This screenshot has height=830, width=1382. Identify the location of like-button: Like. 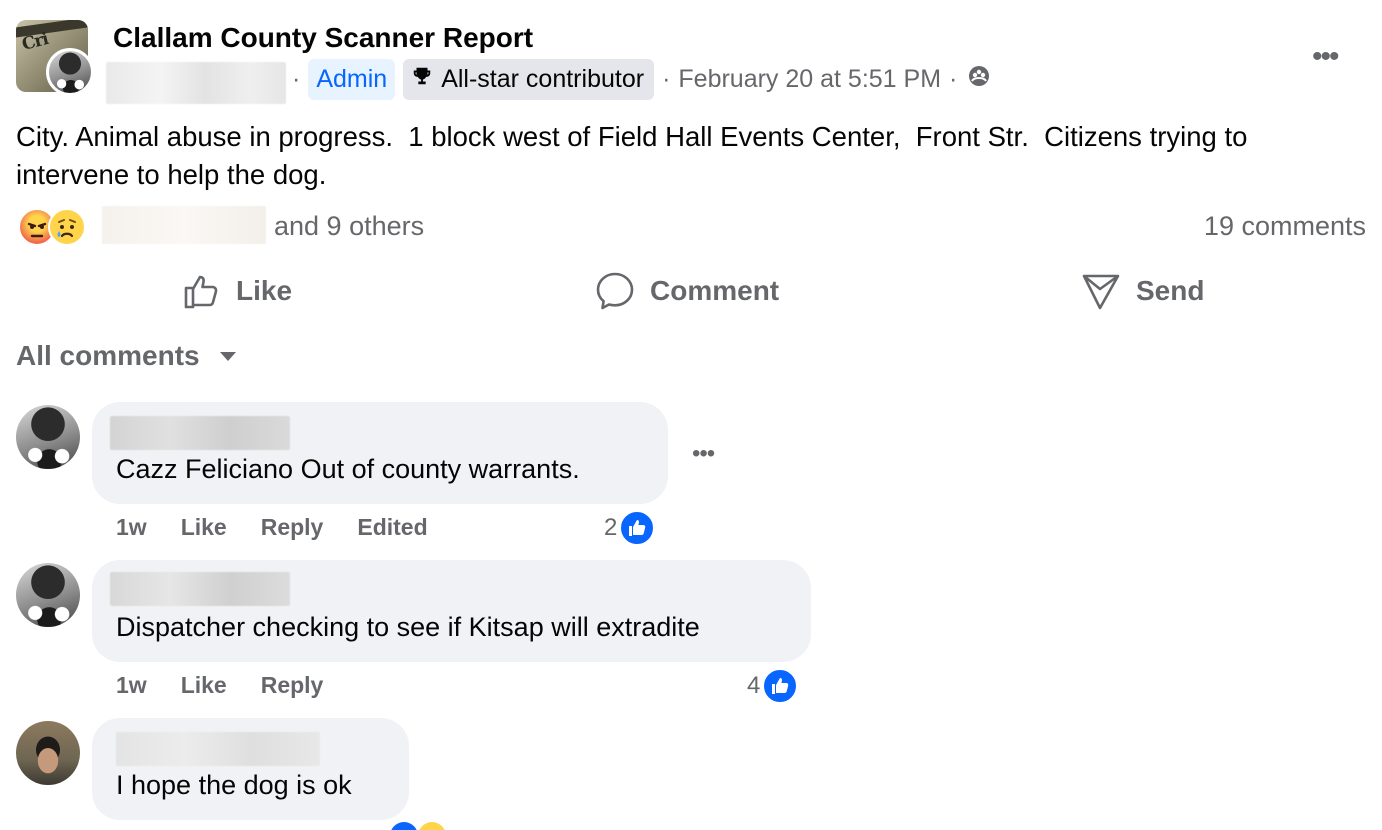
(237, 291).